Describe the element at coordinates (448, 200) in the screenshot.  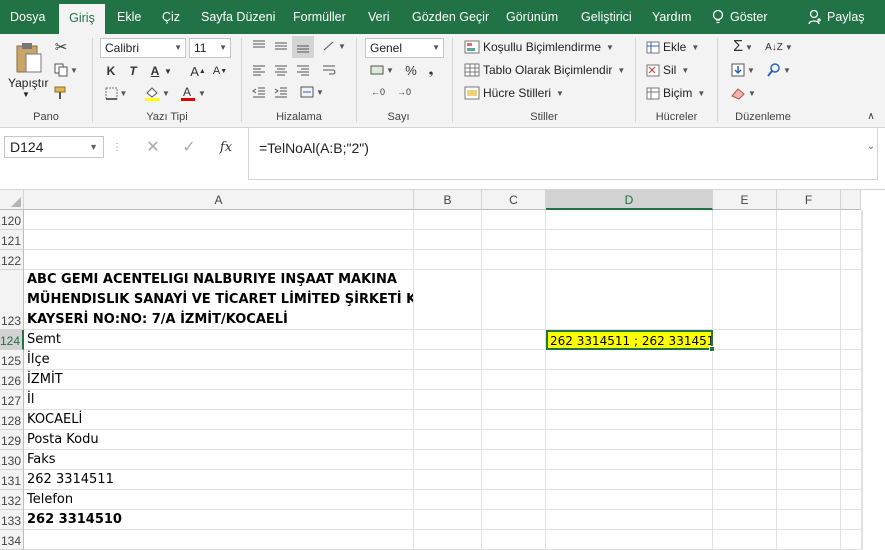
I see `column-header-b: B` at that location.